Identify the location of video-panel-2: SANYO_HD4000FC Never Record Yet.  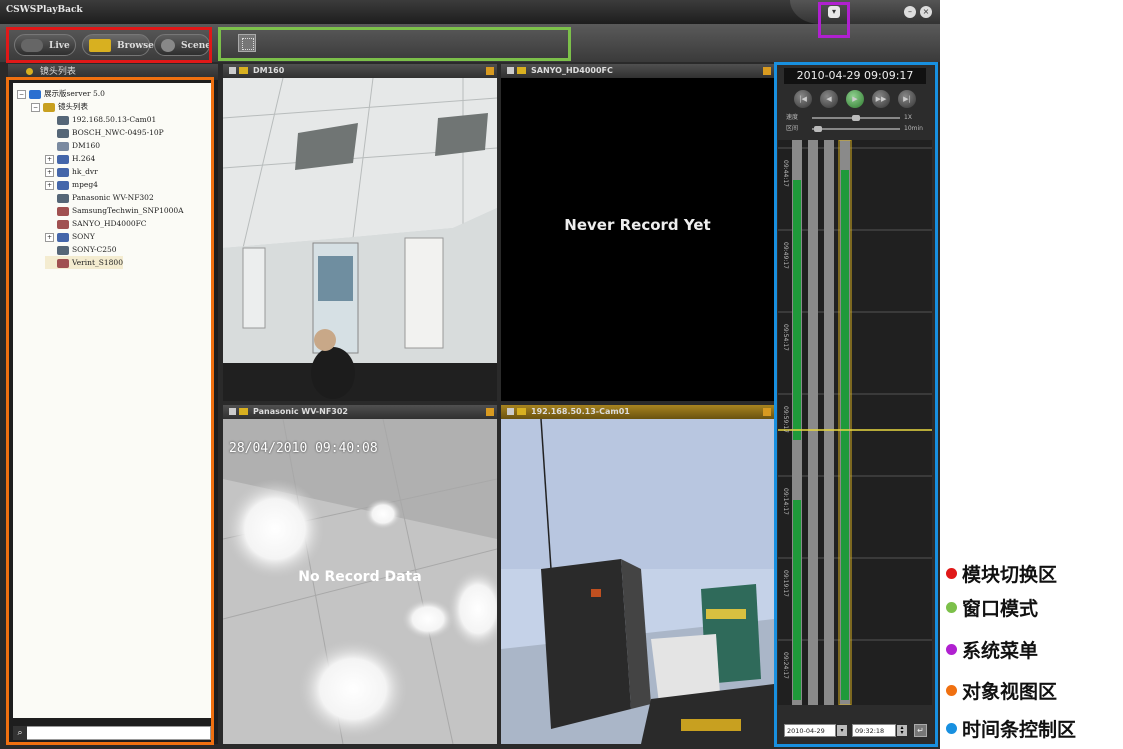
(637, 232).